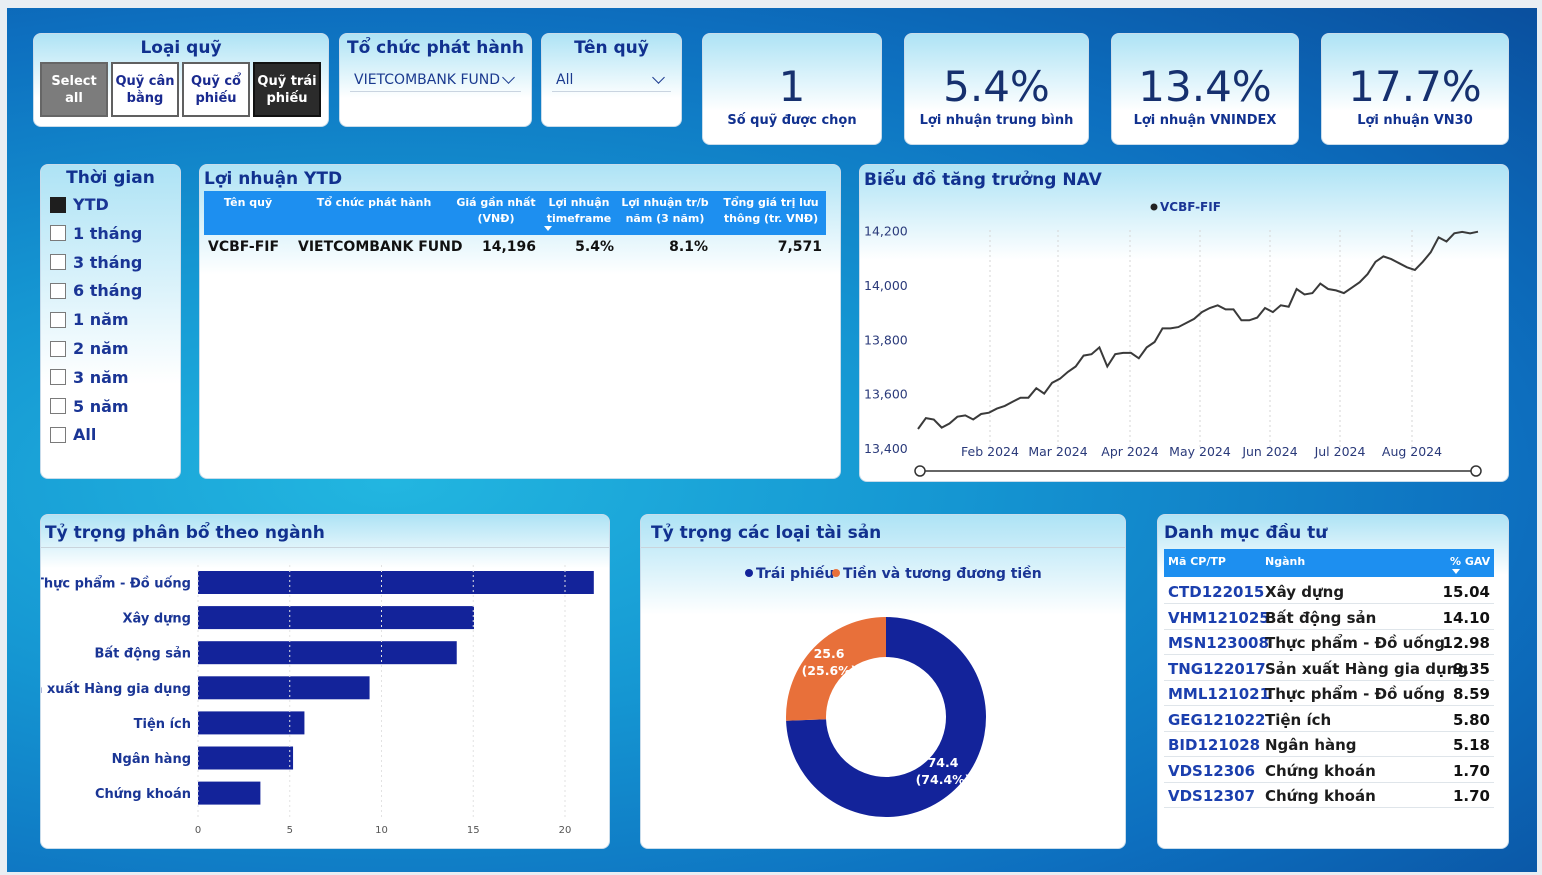  Describe the element at coordinates (1190, 207) in the screenshot. I see `legend-label: VCBF-FIF` at that location.